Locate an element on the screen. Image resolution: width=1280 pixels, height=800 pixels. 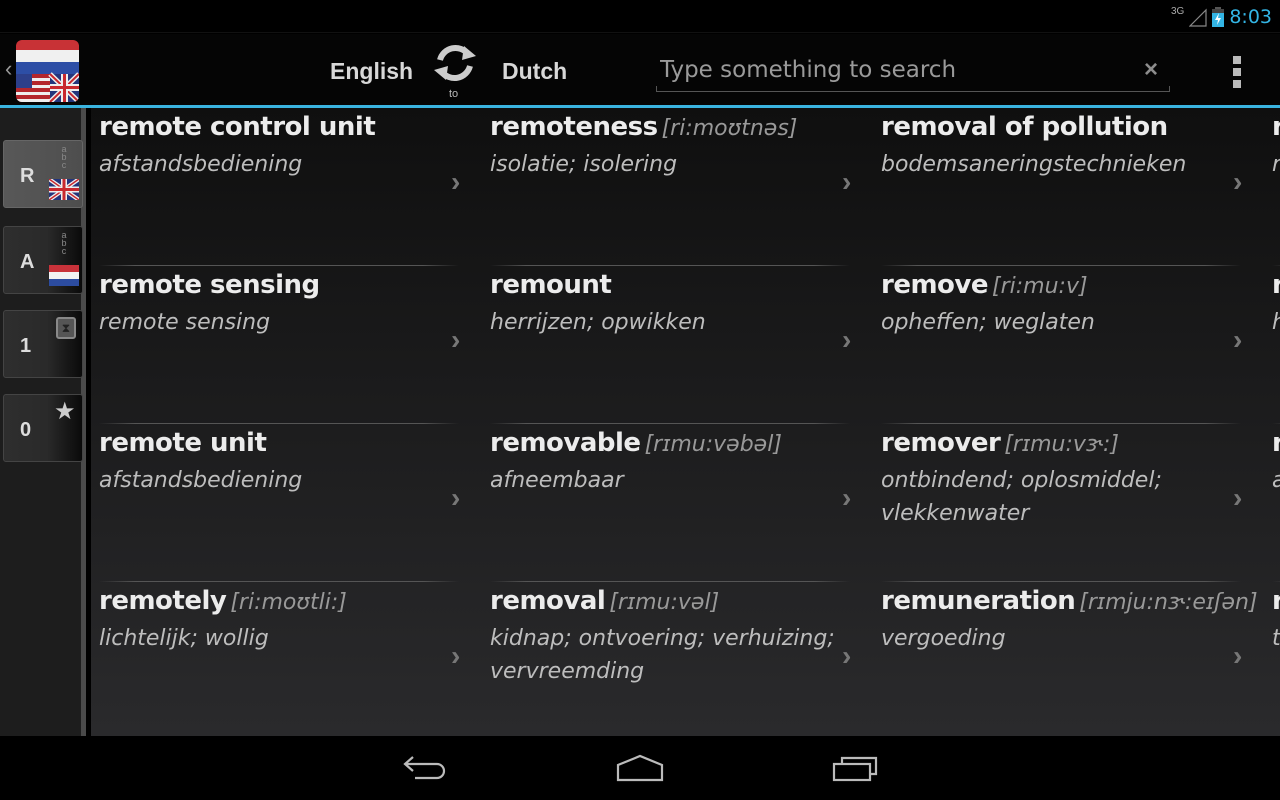
action-bar: ‹ English to Dutch × is located at coordinates (640, 71).